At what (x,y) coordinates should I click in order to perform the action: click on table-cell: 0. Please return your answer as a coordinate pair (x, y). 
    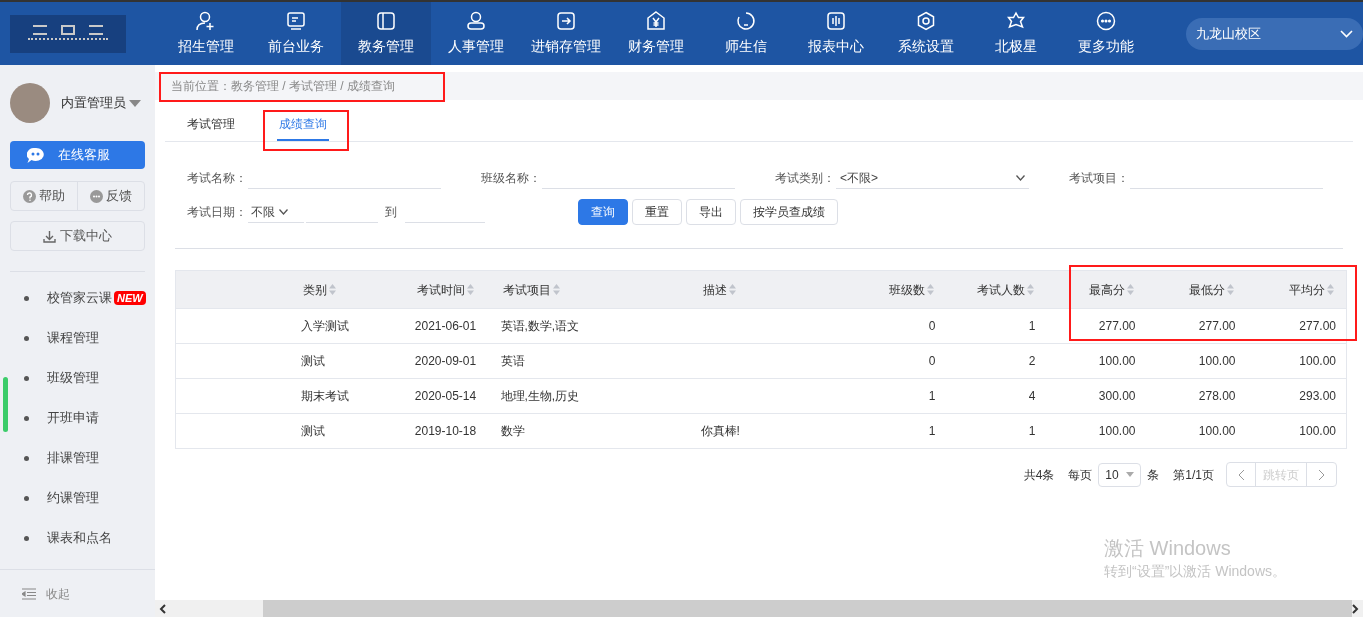
    Looking at the image, I should click on (932, 361).